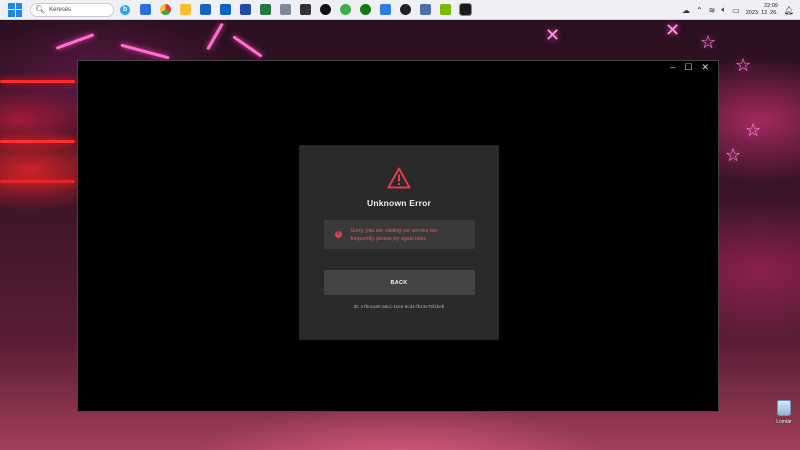 The height and width of the screenshot is (450, 800). I want to click on battery-icon: ▭, so click(736, 10).